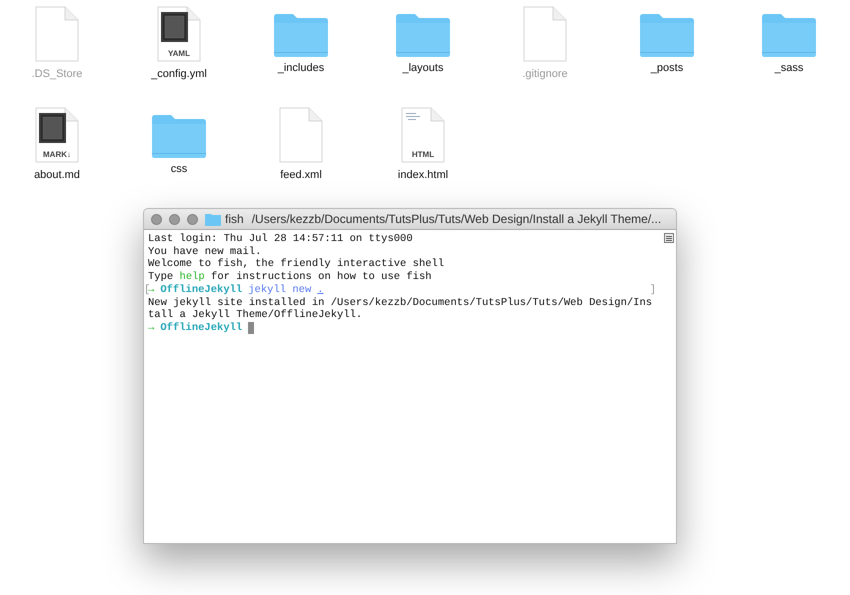 The height and width of the screenshot is (595, 850). What do you see at coordinates (296, 264) in the screenshot?
I see `terminal-text: Welcome to fish, the friendly interactive shell` at bounding box center [296, 264].